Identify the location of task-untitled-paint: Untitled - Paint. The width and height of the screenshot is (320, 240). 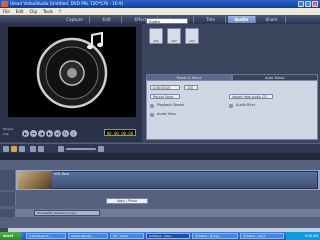
(262, 236).